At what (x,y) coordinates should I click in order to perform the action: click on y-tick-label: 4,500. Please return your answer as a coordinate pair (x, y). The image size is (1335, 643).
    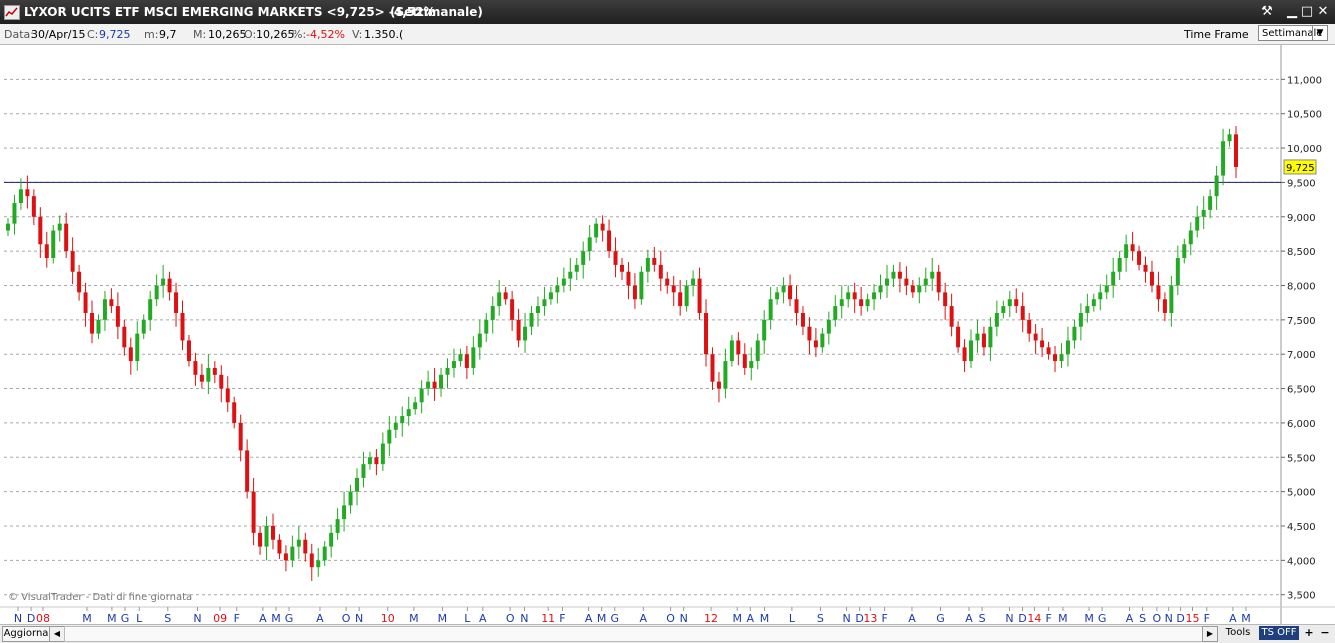
    Looking at the image, I should click on (1301, 527).